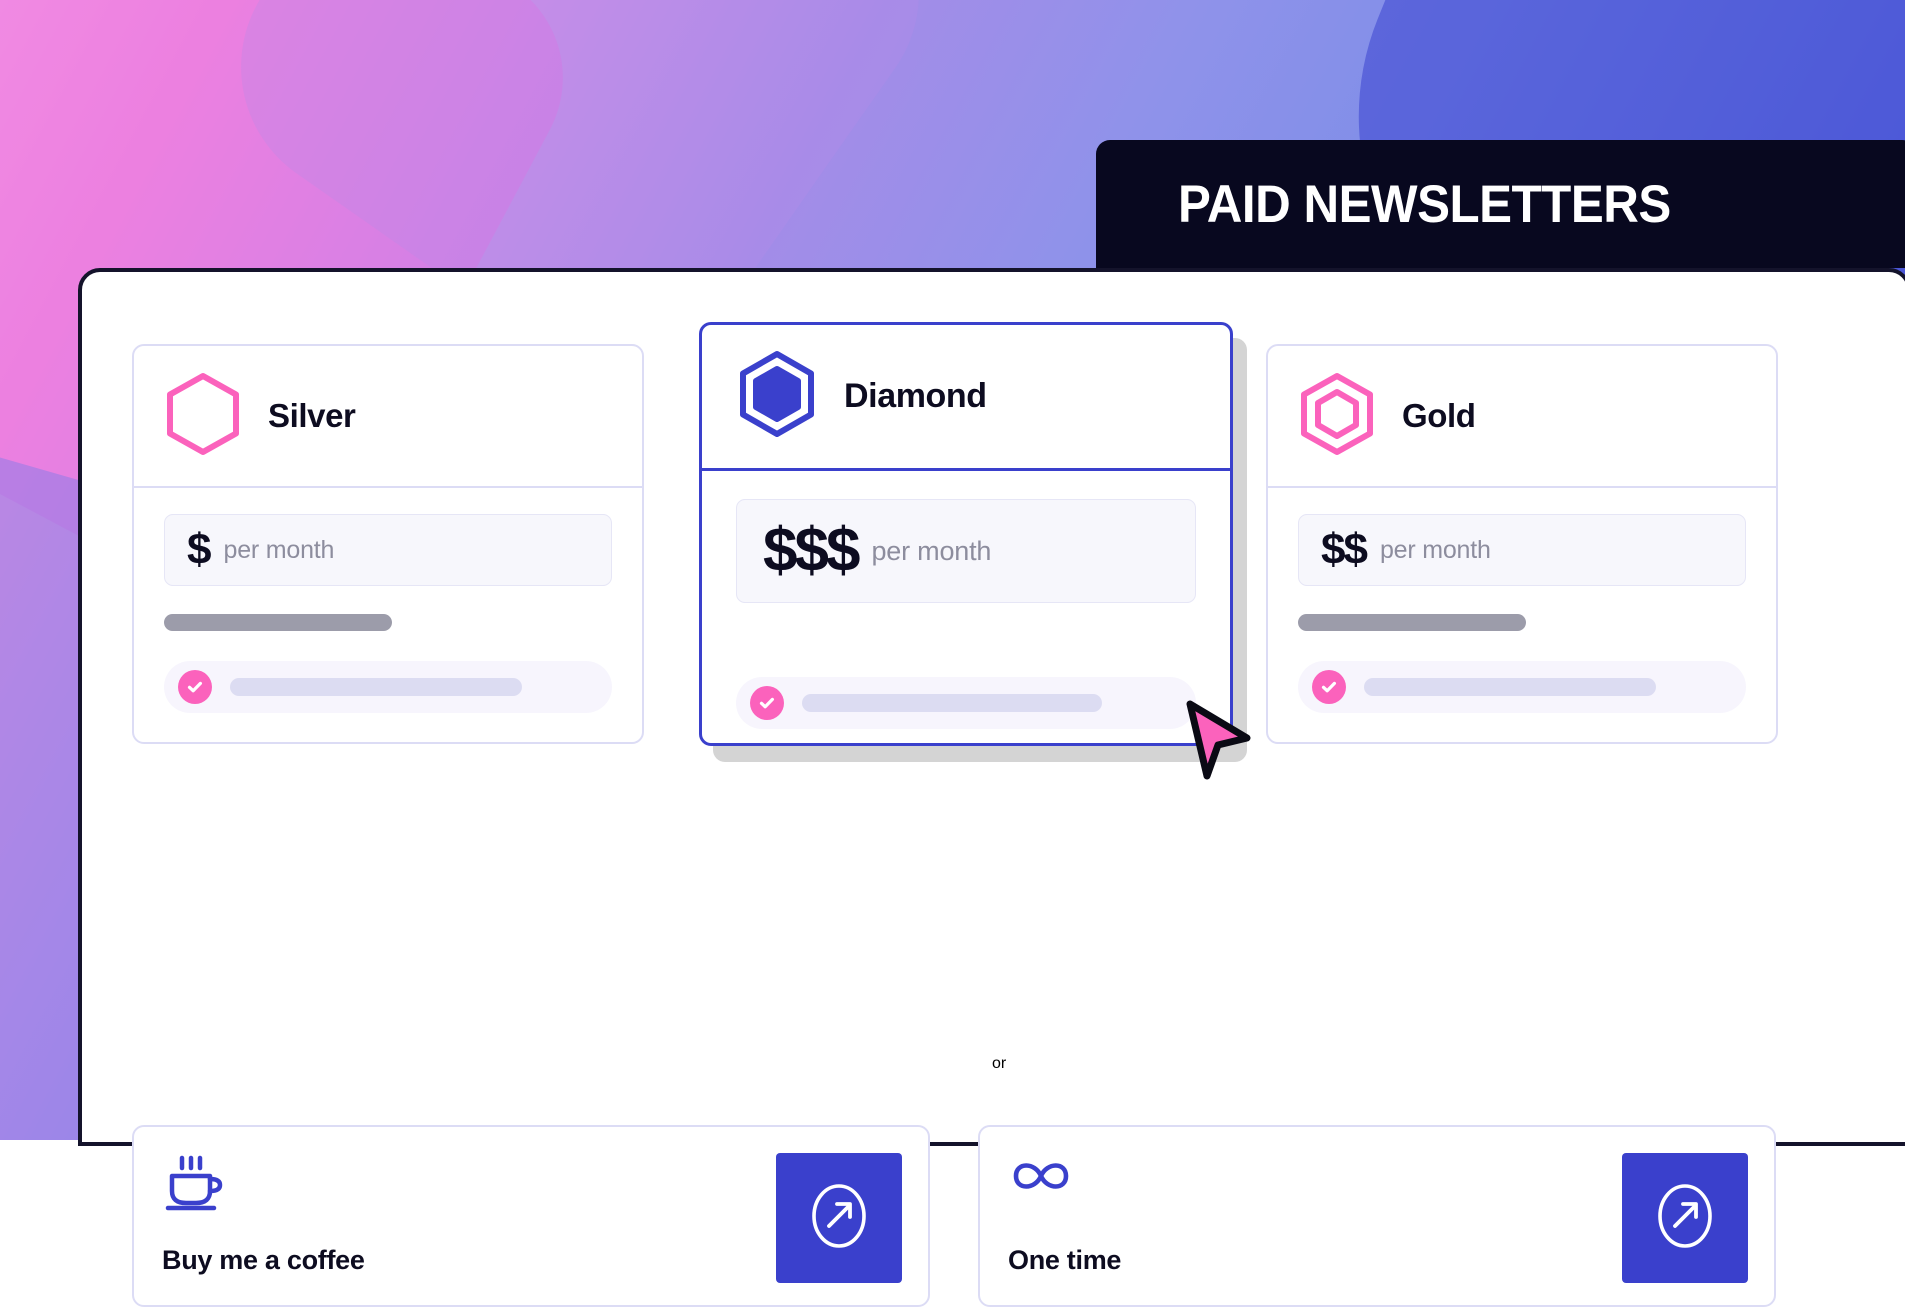 This screenshot has height=1307, width=1905. Describe the element at coordinates (388, 417) in the screenshot. I see `tier-header: Silver` at that location.